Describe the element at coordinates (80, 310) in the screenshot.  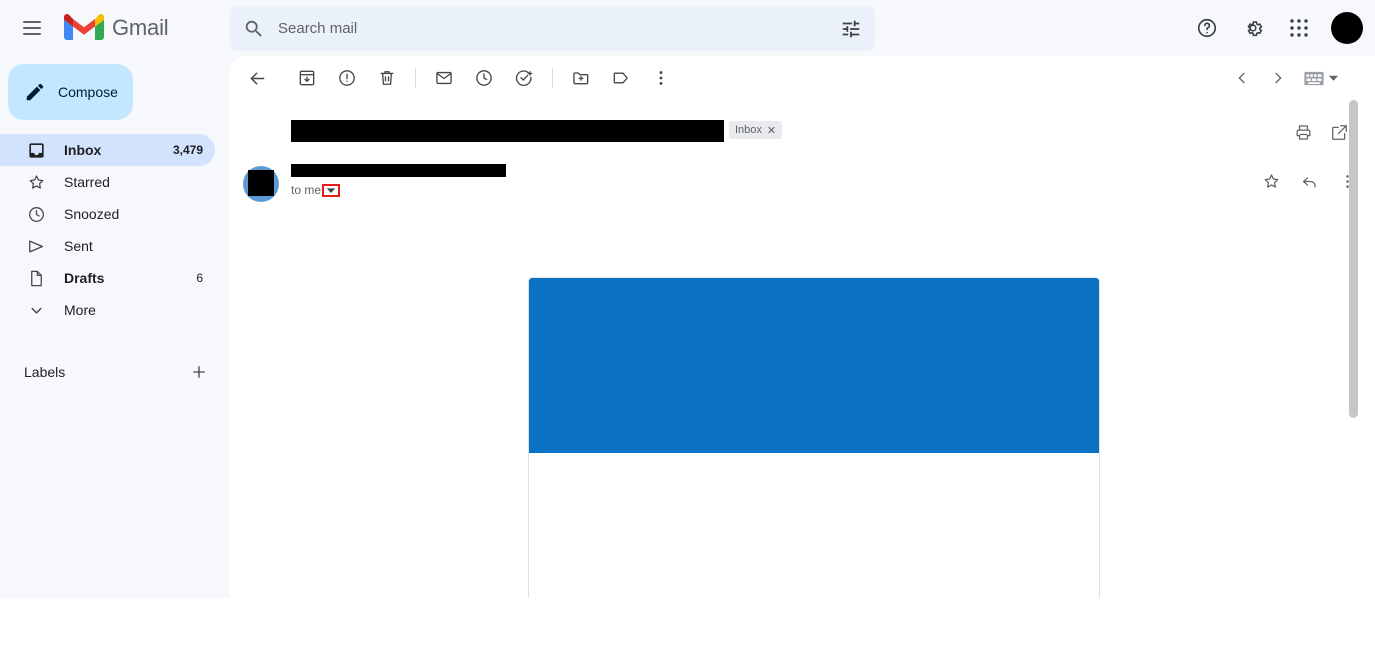
I see `sidebar-item-label: More` at that location.